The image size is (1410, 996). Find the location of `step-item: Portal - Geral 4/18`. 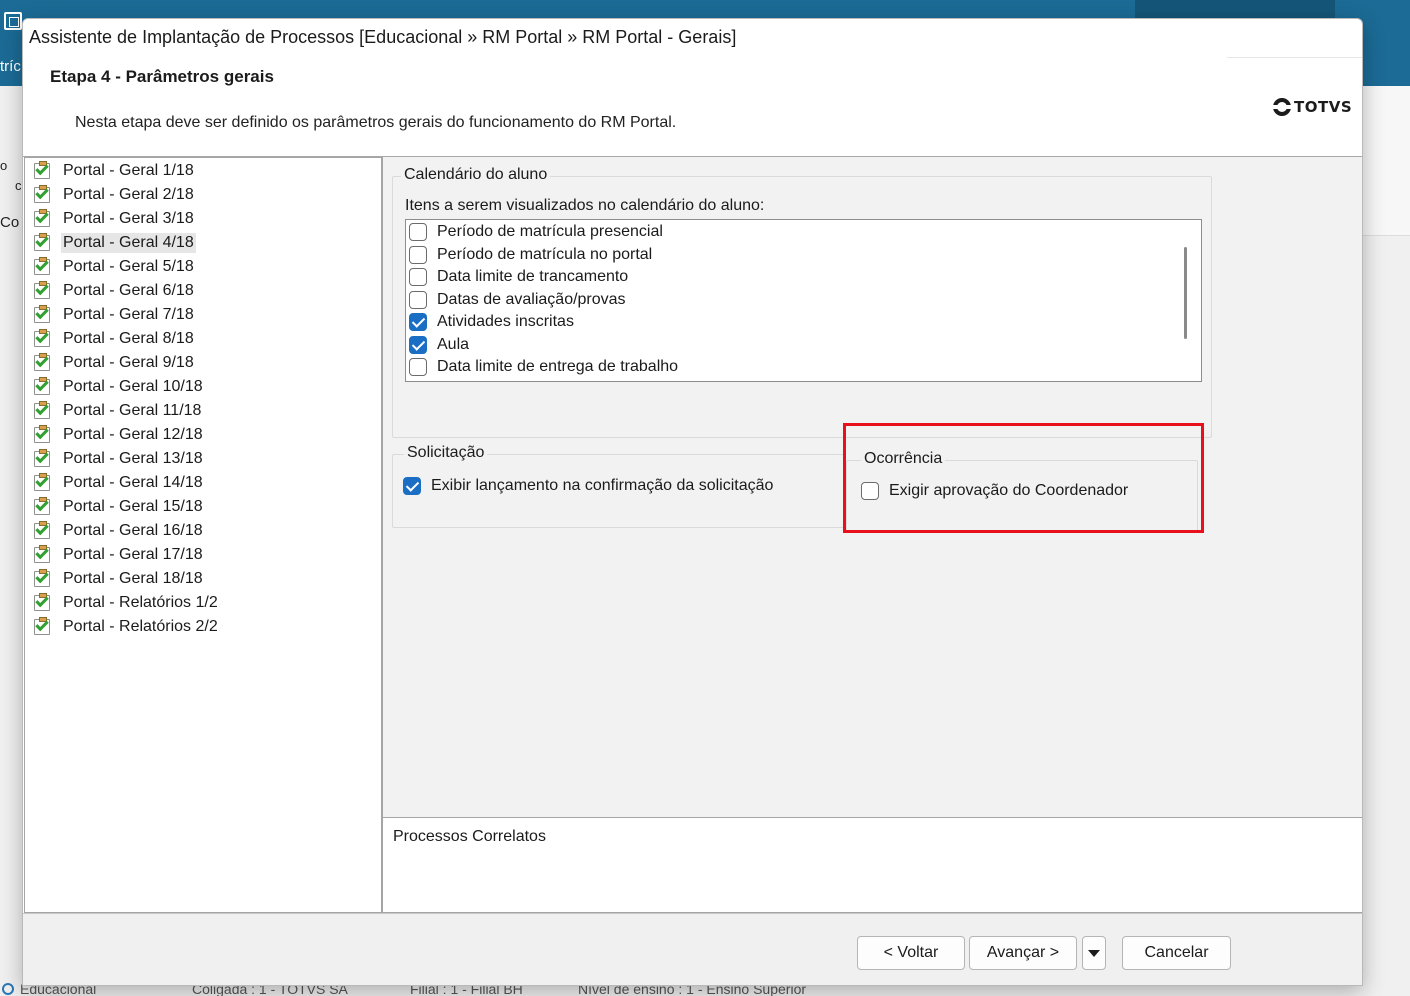

step-item: Portal - Geral 4/18 is located at coordinates (114, 243).